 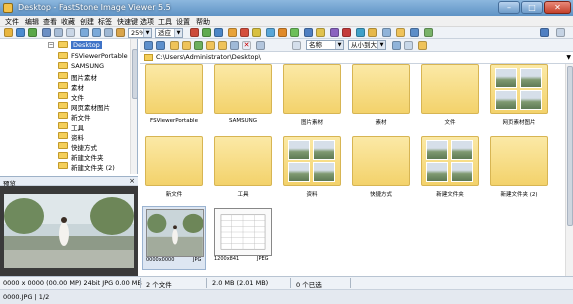 What do you see at coordinates (65, 56) in the screenshot?
I see `tree-item: FSViewerPortable` at bounding box center [65, 56].